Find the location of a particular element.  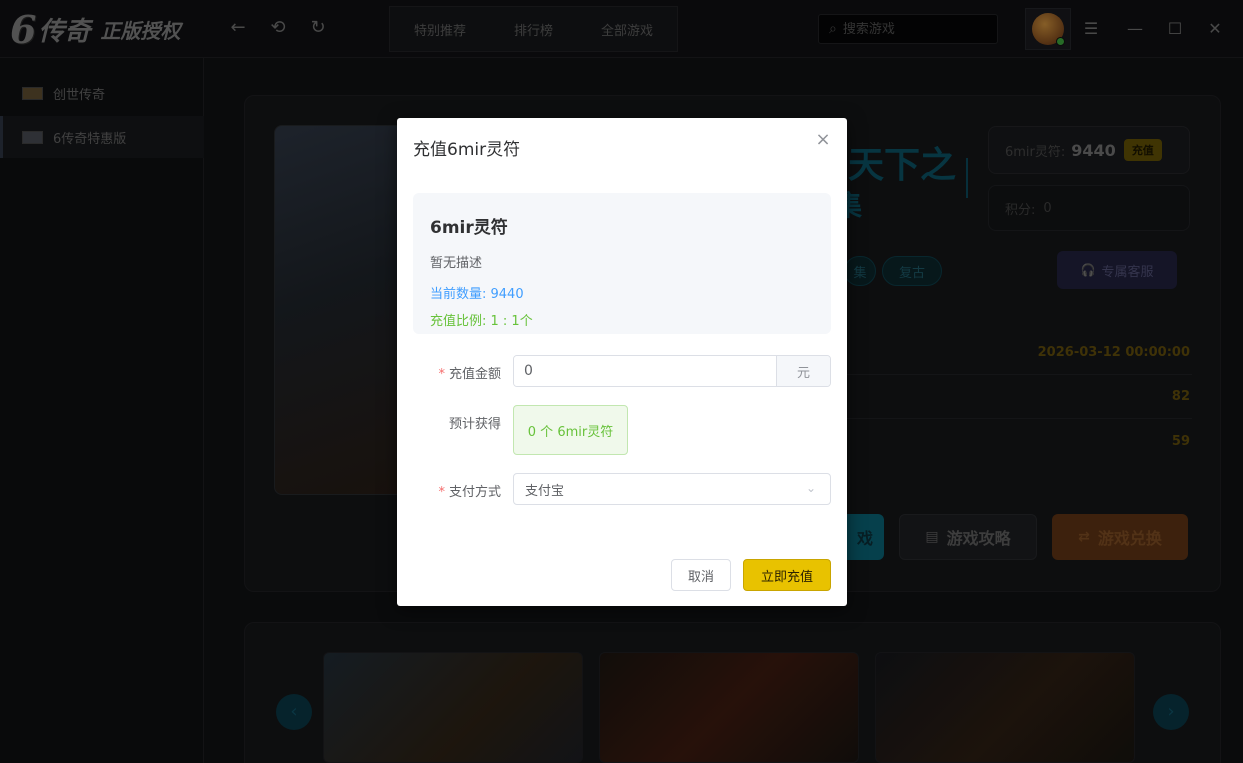

item-name: 6mir灵符 is located at coordinates (469, 228).